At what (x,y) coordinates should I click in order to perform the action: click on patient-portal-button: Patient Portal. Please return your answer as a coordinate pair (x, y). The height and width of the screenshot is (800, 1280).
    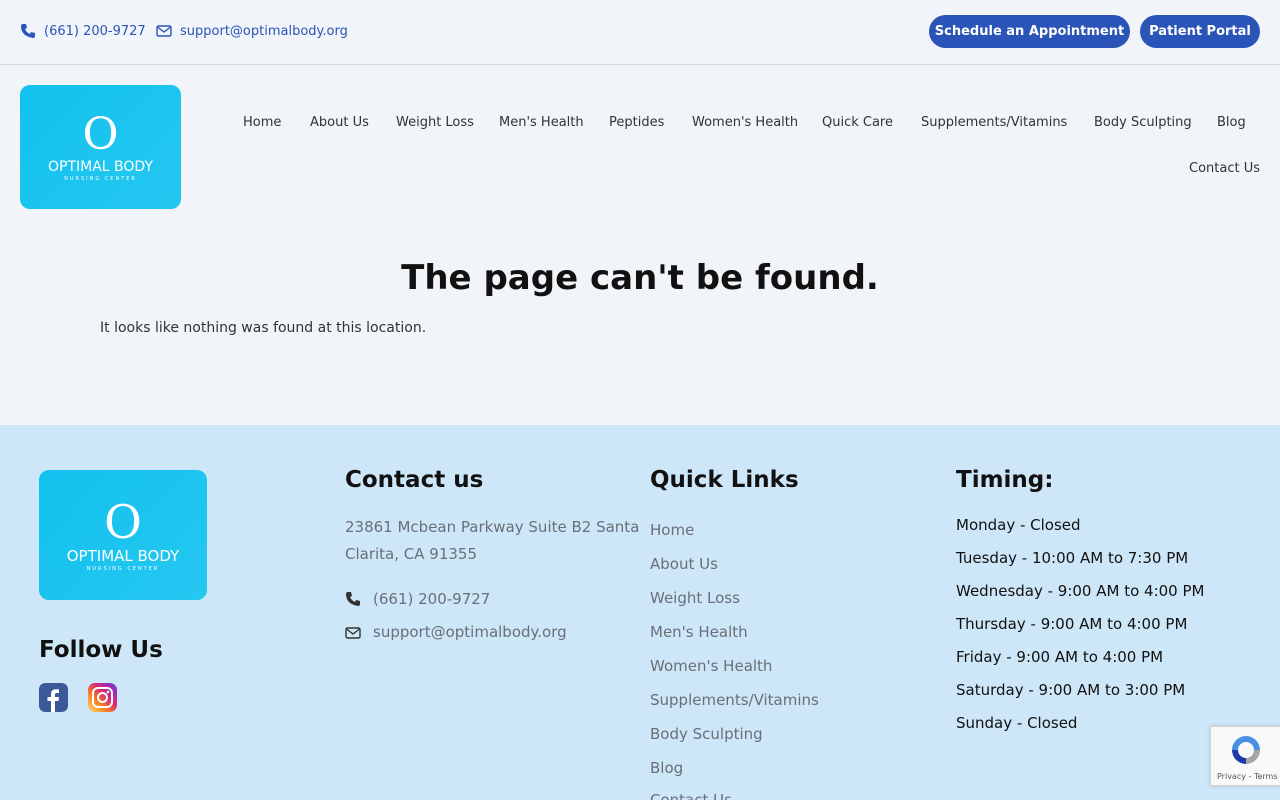
    Looking at the image, I should click on (1200, 31).